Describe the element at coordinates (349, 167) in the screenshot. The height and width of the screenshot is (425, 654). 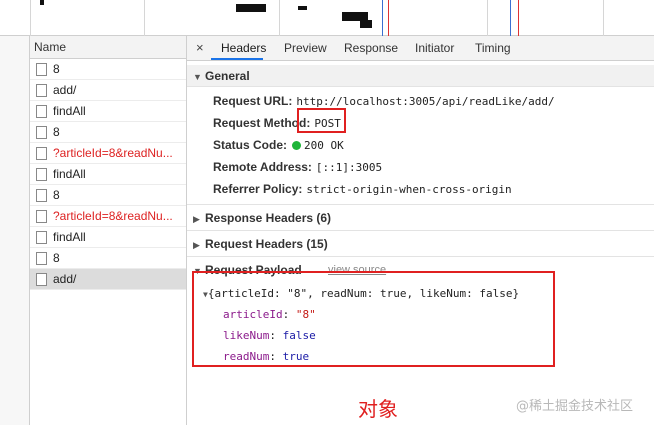
I see `remote-address-value: [::1]:3005` at that location.